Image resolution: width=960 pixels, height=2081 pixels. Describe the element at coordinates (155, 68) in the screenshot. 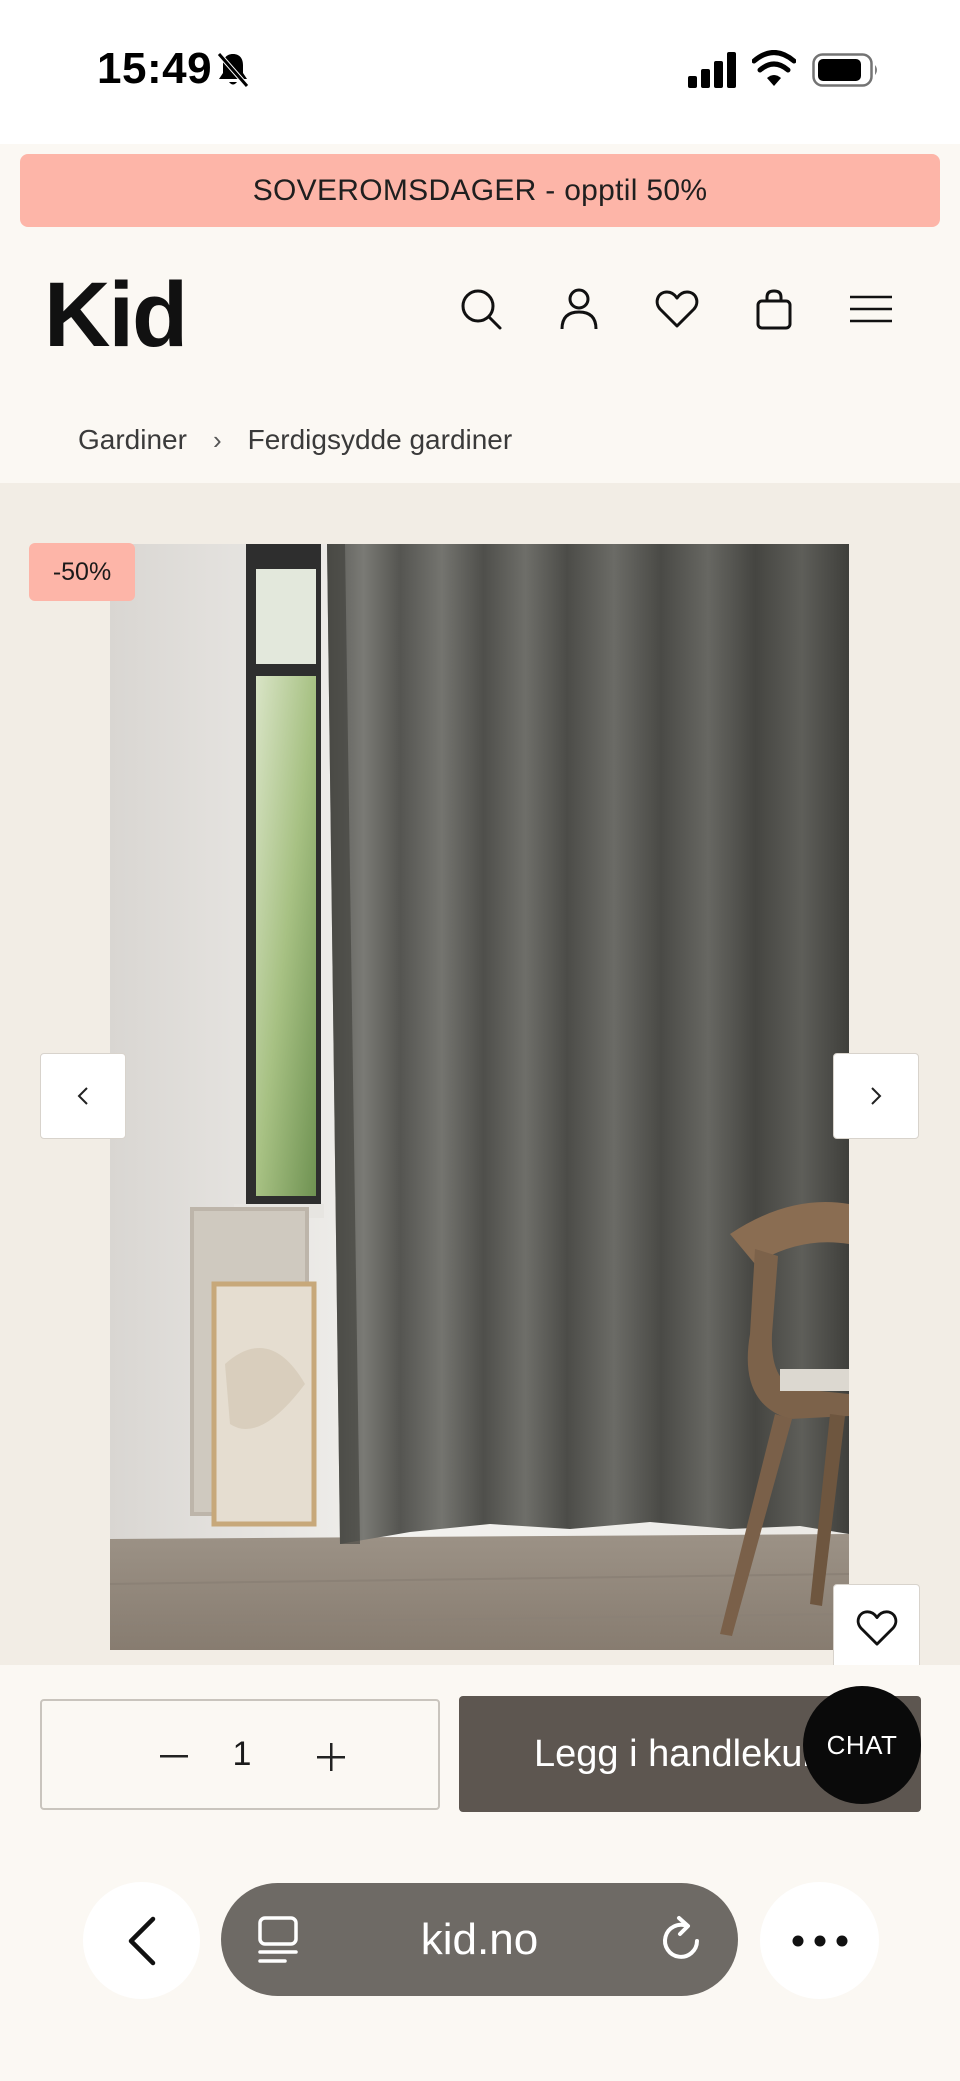

I see `status-time: 15:49` at that location.